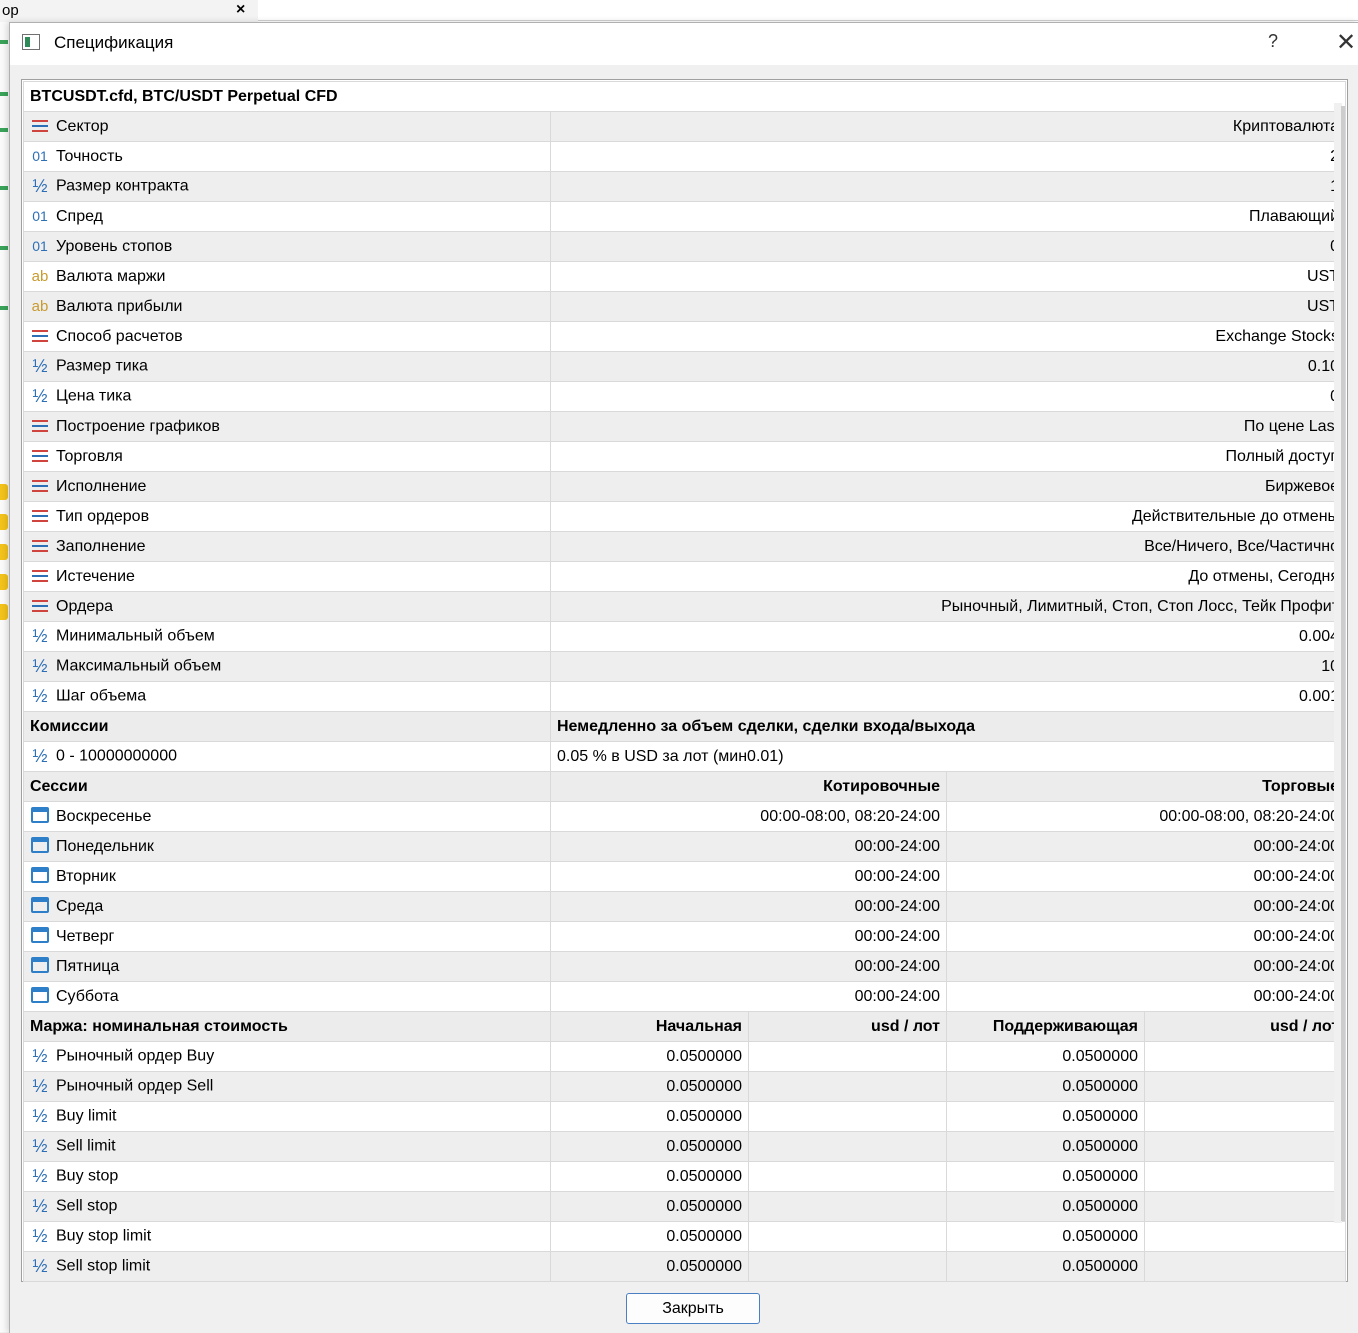  I want to click on margin-row: ½ Sell limit 0.0500000 0.0500000, so click(685, 1146).